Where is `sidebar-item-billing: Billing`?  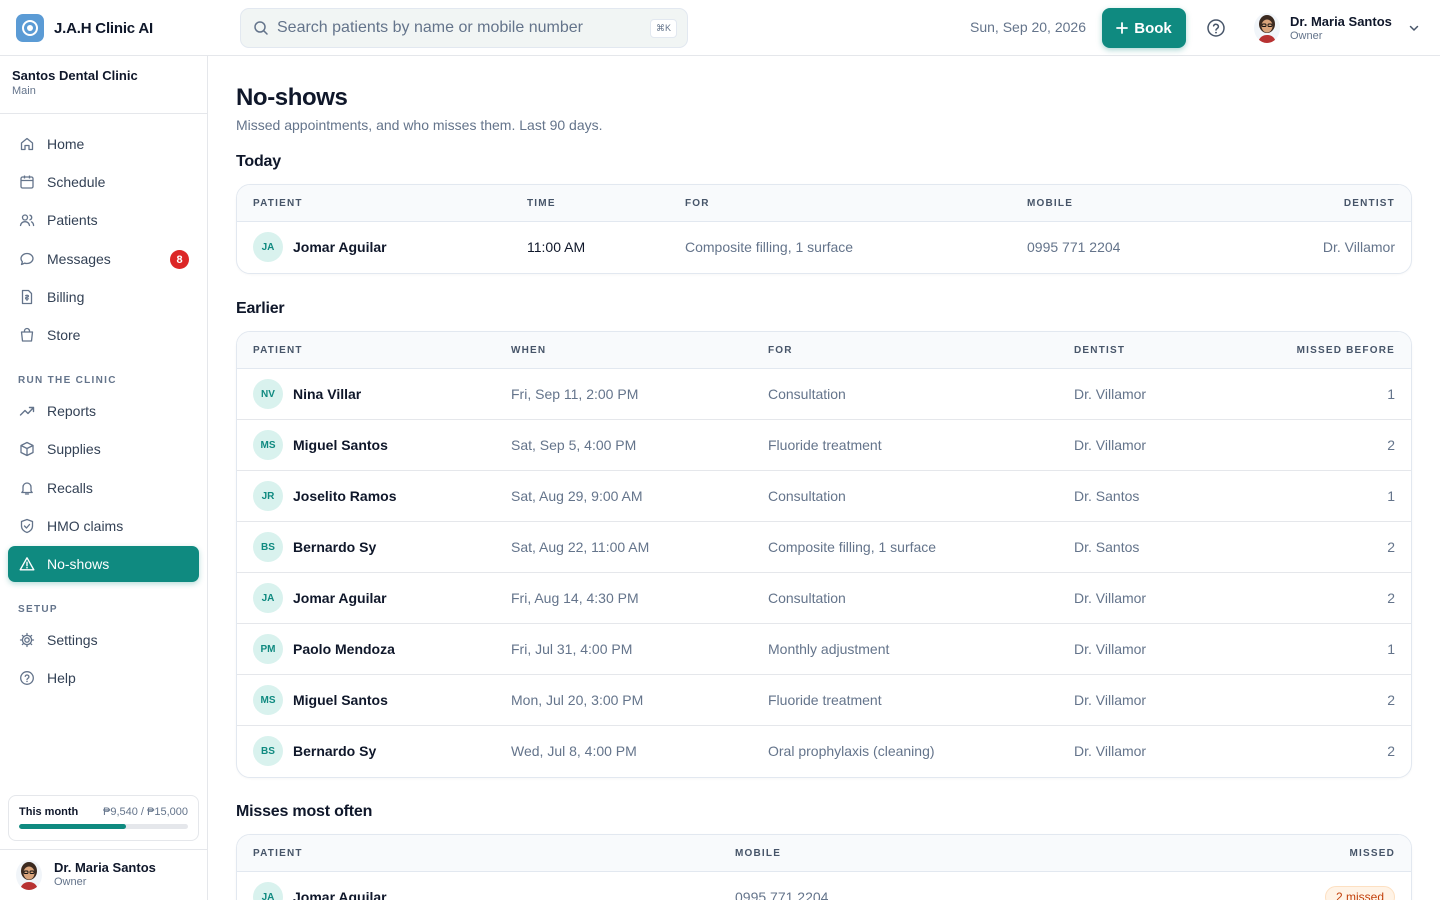
sidebar-item-billing: Billing is located at coordinates (103, 297).